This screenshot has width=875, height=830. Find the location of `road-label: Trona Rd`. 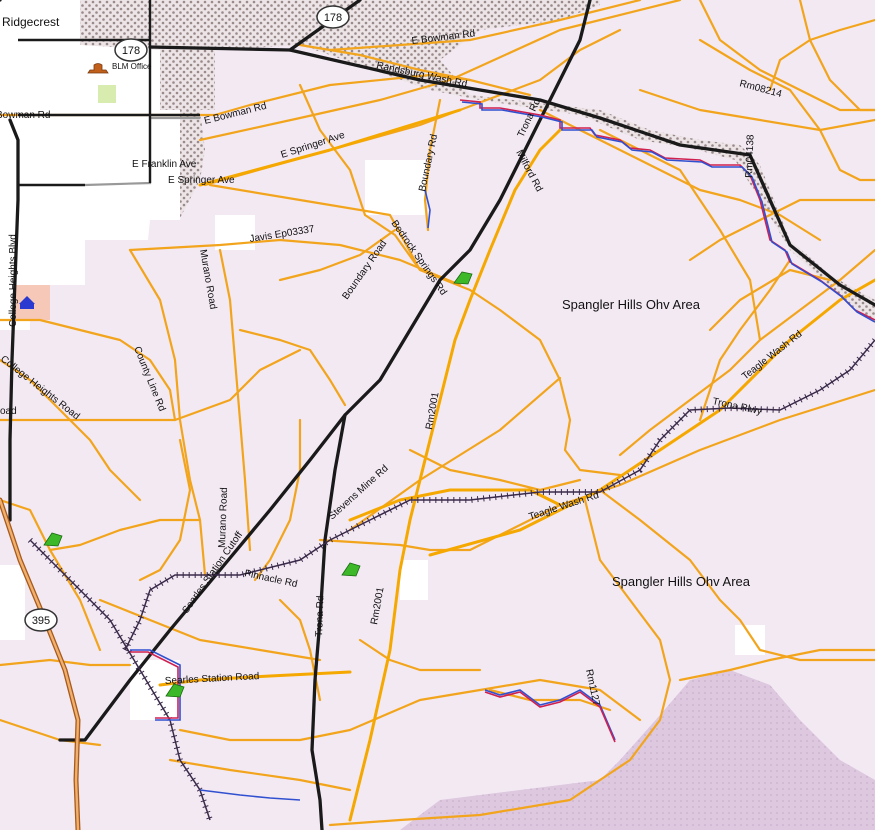

road-label: Trona Rd is located at coordinates (320, 616).